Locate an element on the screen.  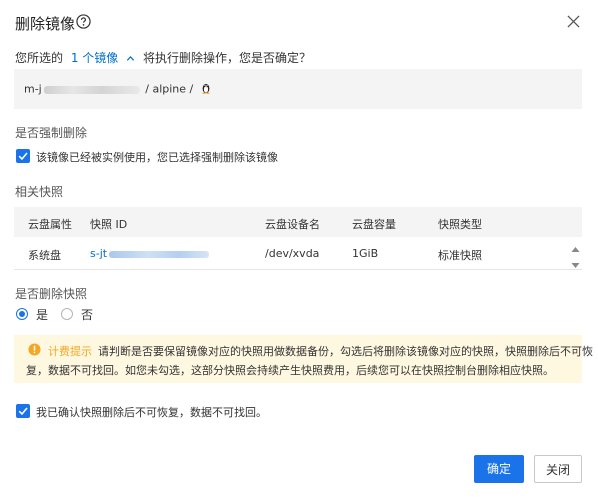
cell-size: 1GiB is located at coordinates (365, 253).